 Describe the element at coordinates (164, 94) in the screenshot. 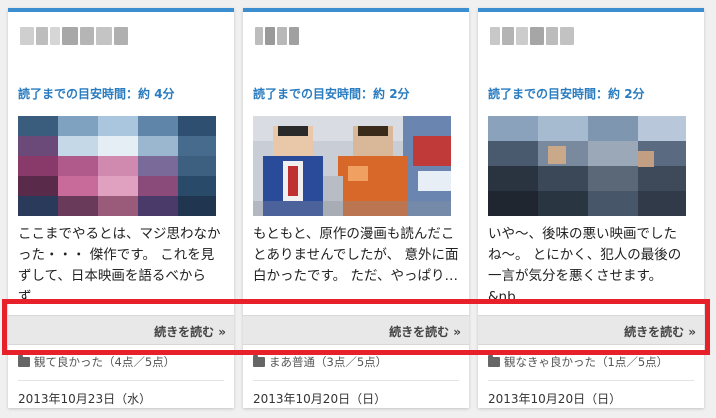

I see `read-time-value: 4分` at that location.